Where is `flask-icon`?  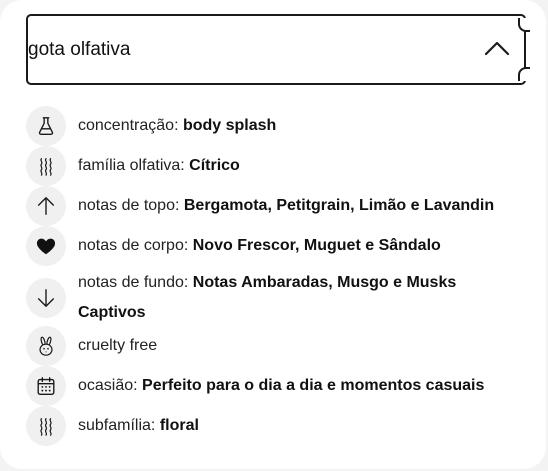 flask-icon is located at coordinates (46, 126).